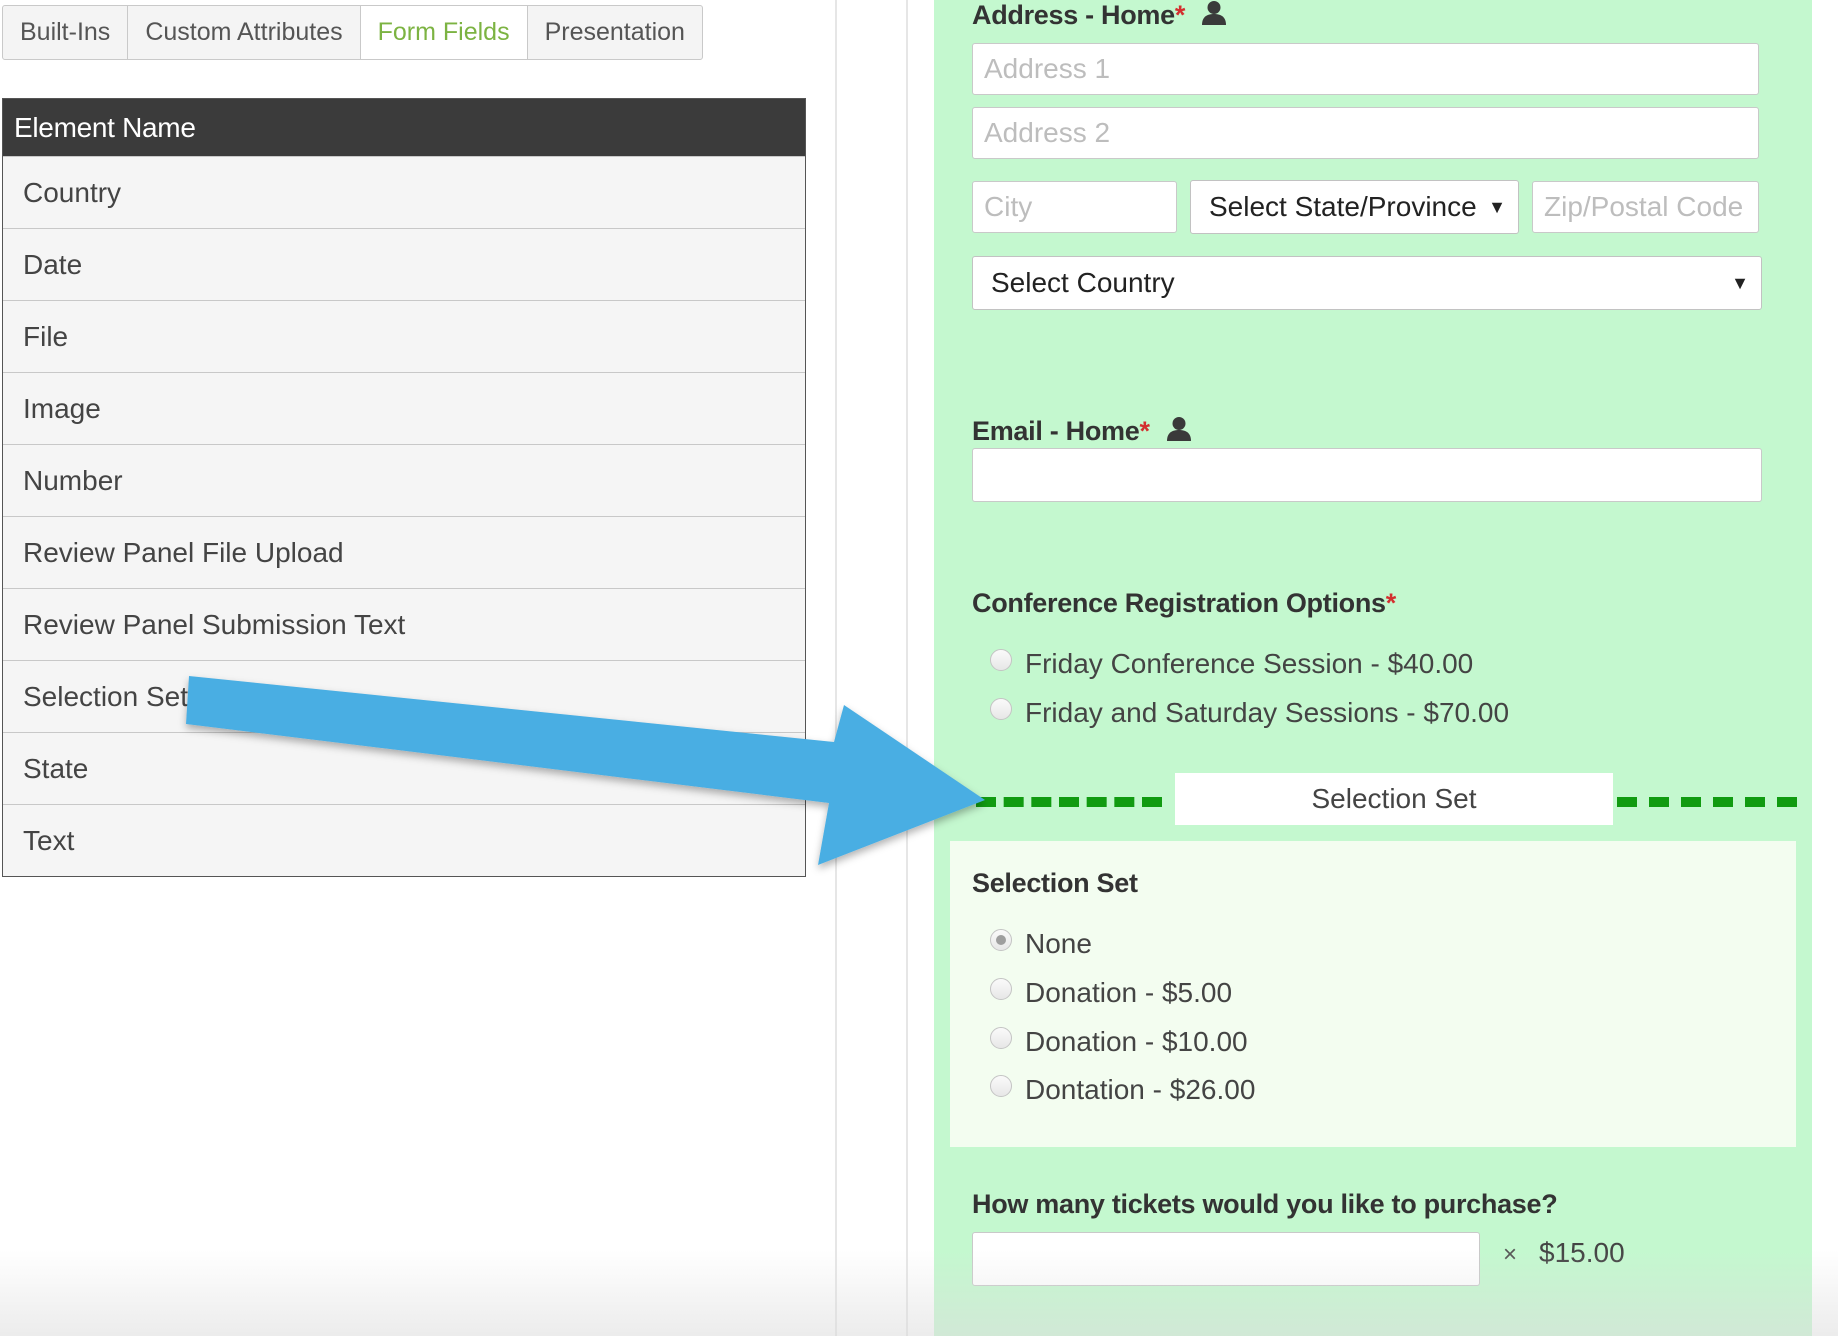 Image resolution: width=1838 pixels, height=1336 pixels. I want to click on address-label-text: Address - Home, so click(1073, 15).